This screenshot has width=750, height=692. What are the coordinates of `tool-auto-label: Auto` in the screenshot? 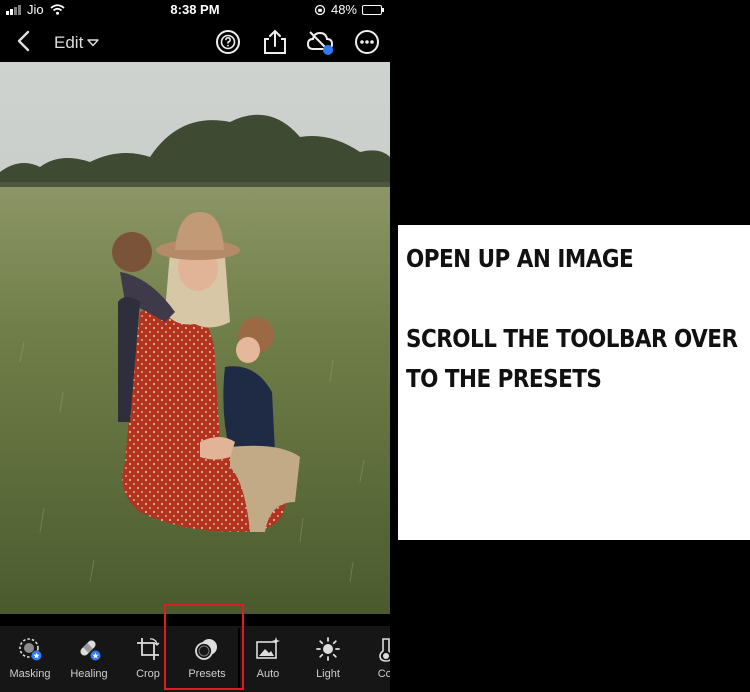 It's located at (268, 674).